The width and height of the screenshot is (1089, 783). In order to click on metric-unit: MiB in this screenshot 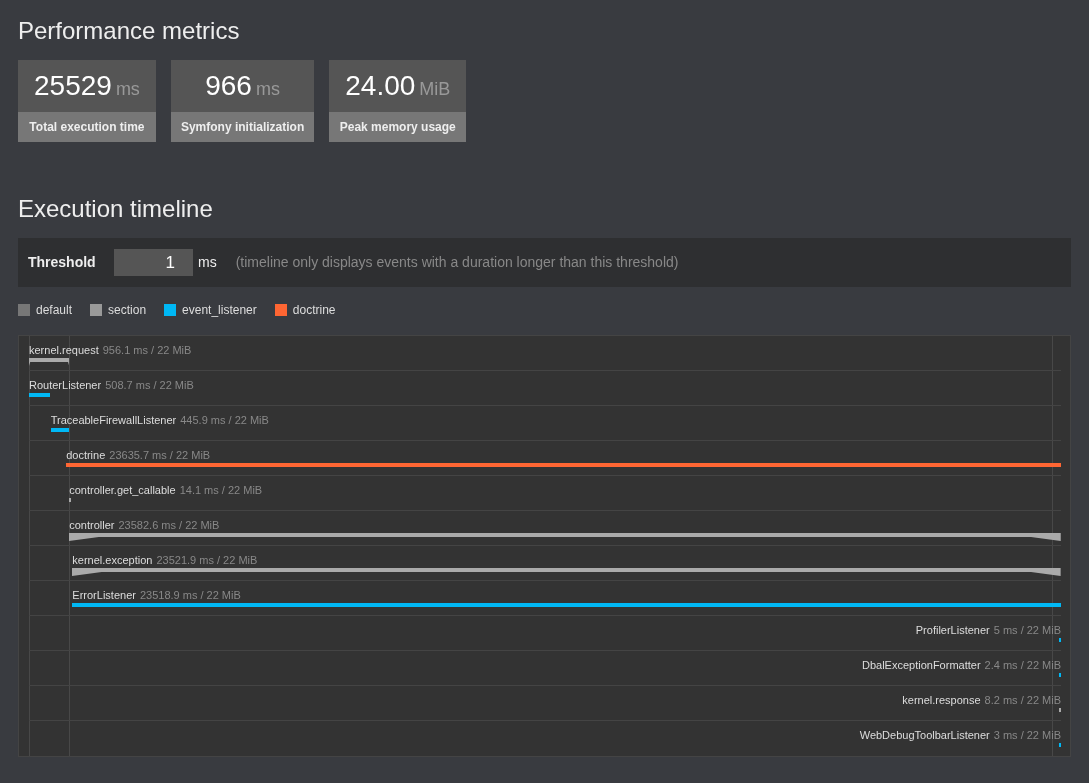, I will do `click(435, 89)`.